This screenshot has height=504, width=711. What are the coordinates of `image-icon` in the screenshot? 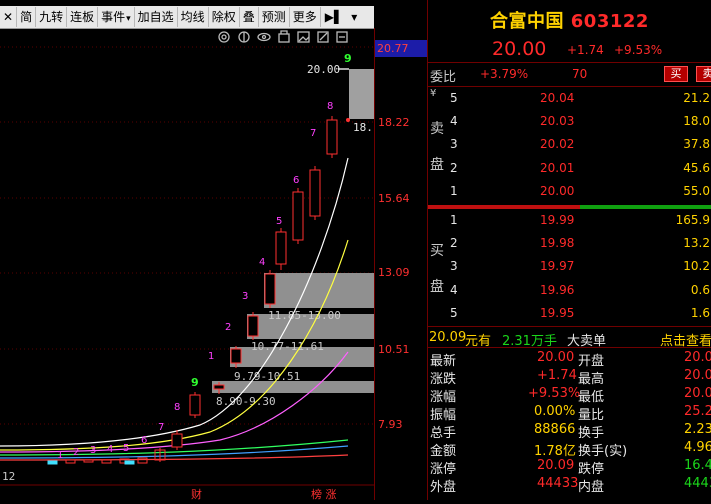 It's located at (303, 37).